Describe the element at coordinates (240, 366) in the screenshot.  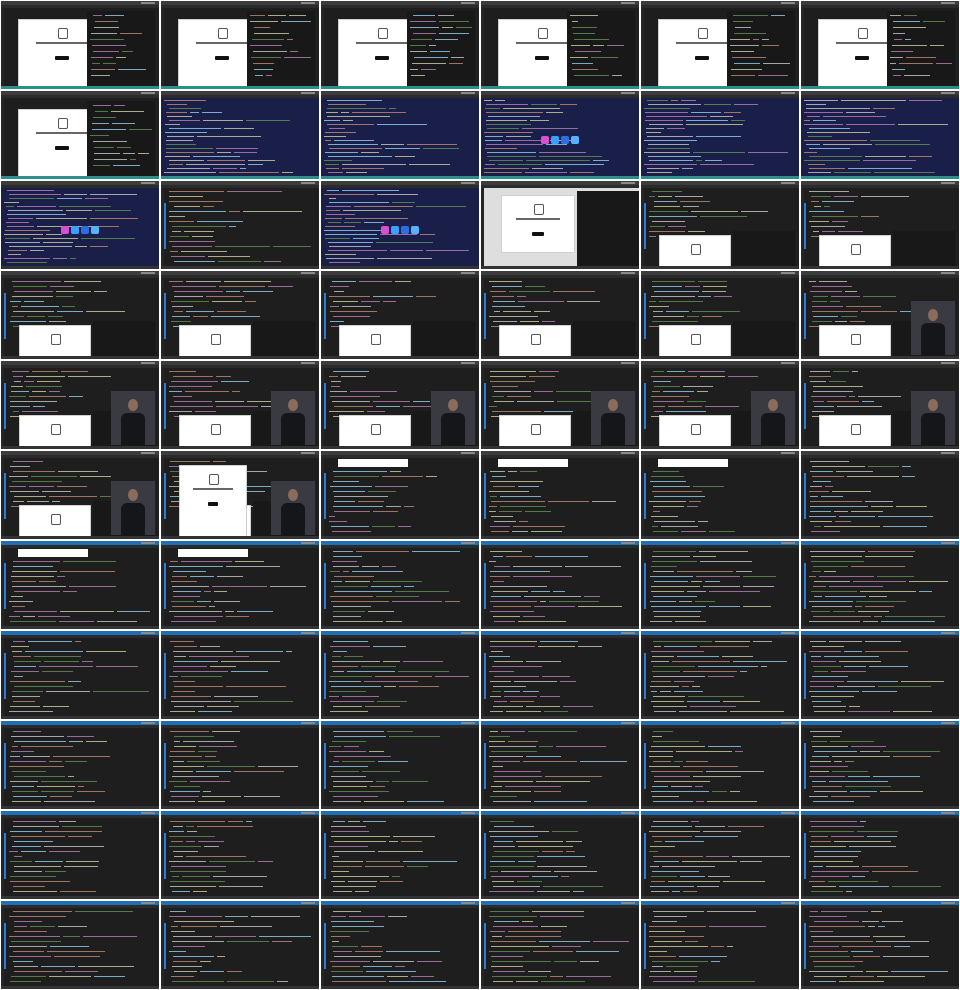
I see `menu-bar` at that location.